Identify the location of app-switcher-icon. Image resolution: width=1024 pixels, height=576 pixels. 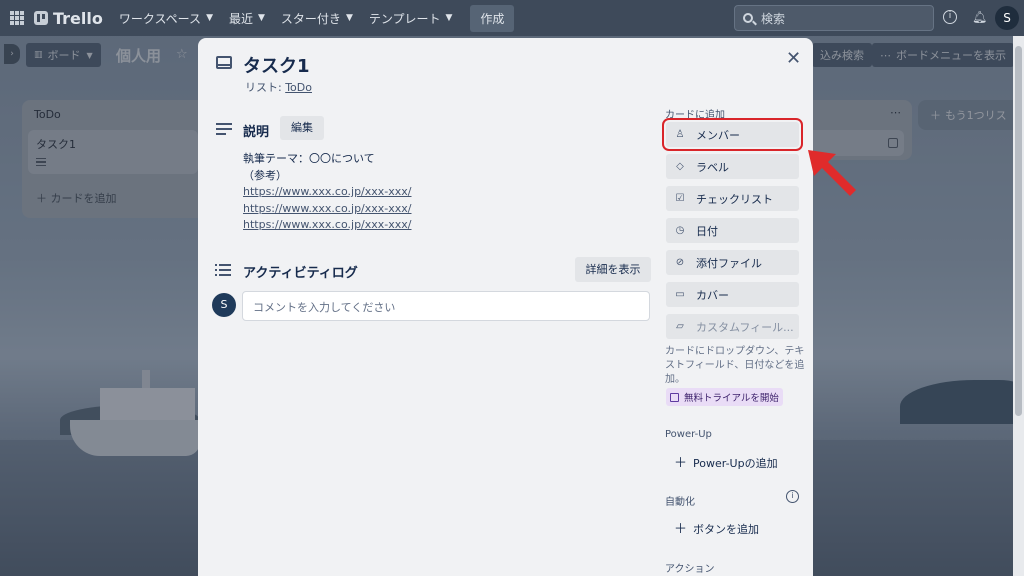
(17, 18).